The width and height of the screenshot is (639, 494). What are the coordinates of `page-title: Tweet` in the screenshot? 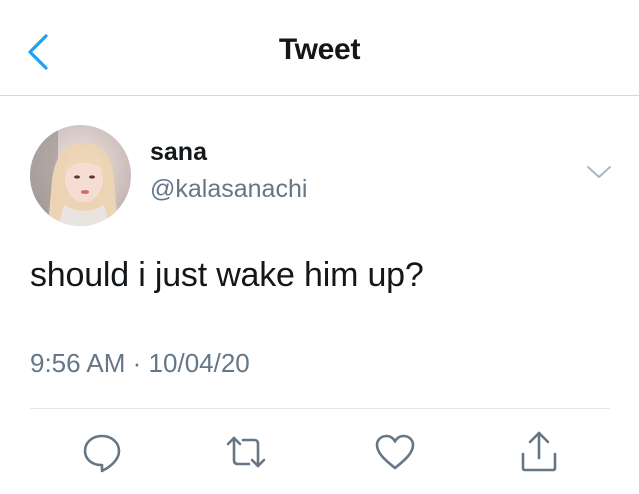 It's located at (319, 49).